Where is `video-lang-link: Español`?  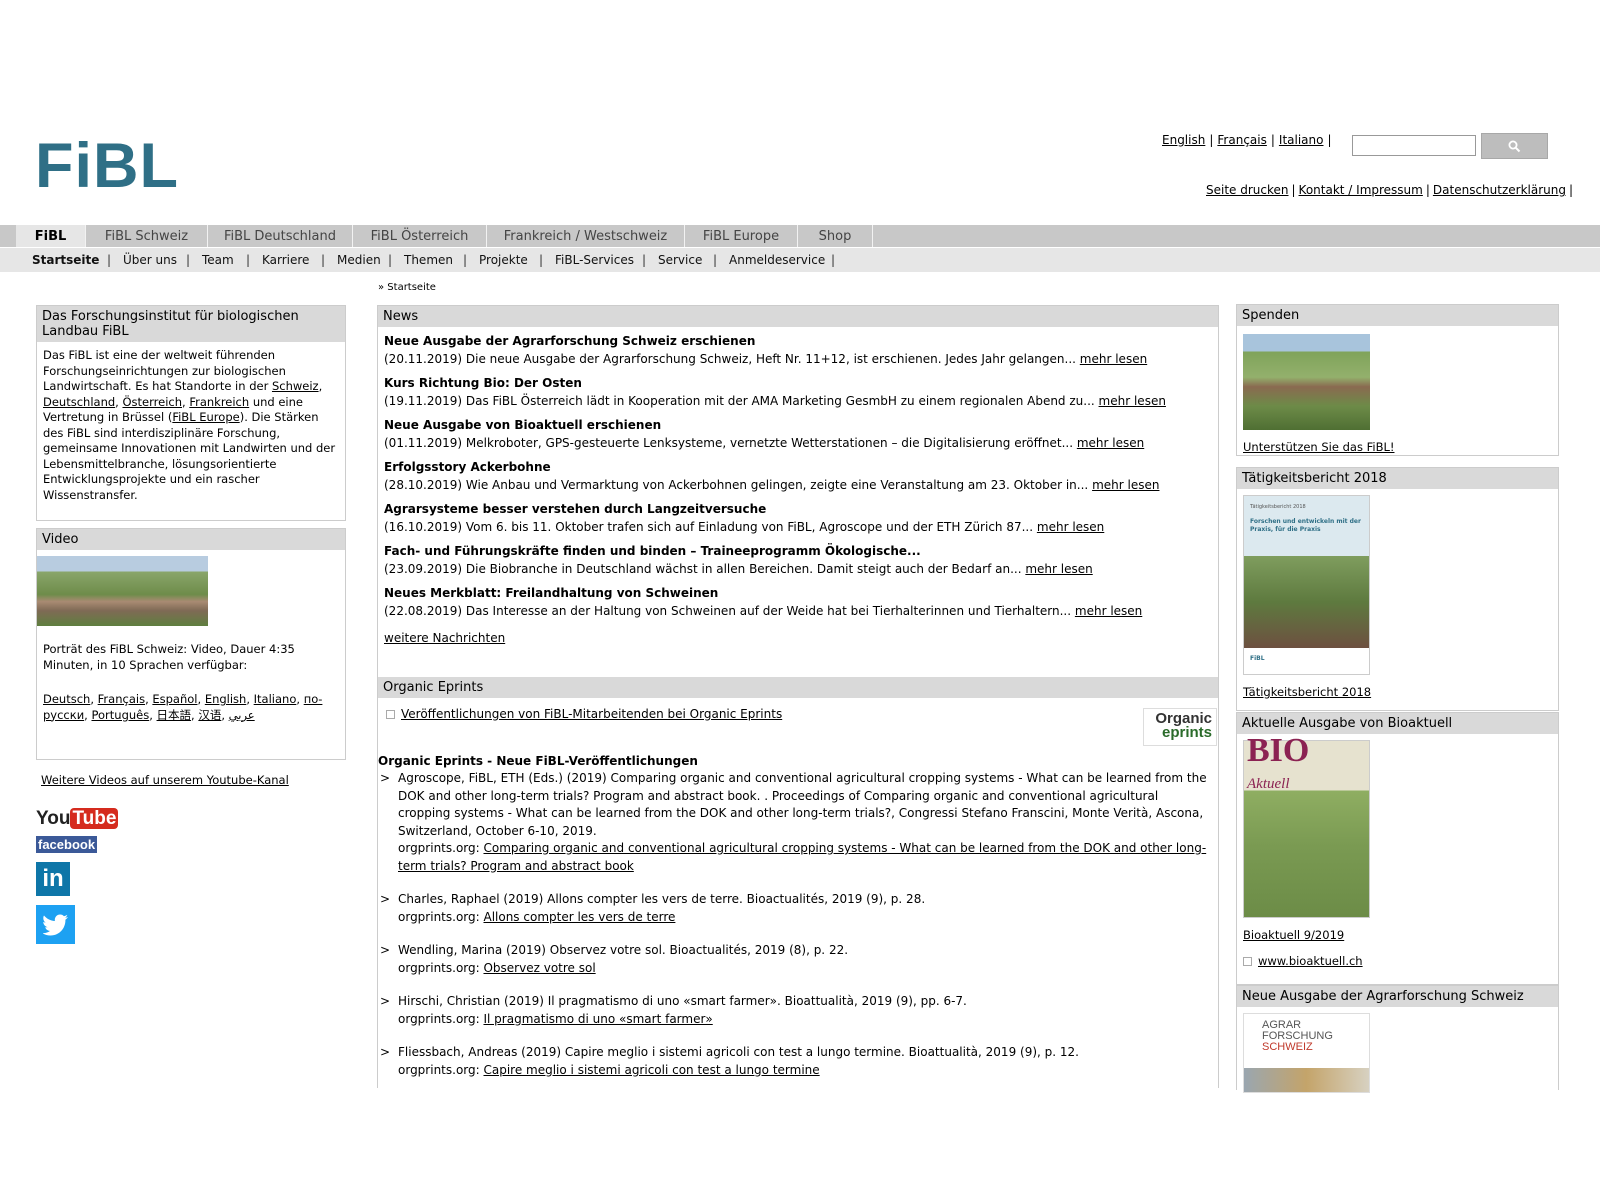
video-lang-link: Español is located at coordinates (174, 699).